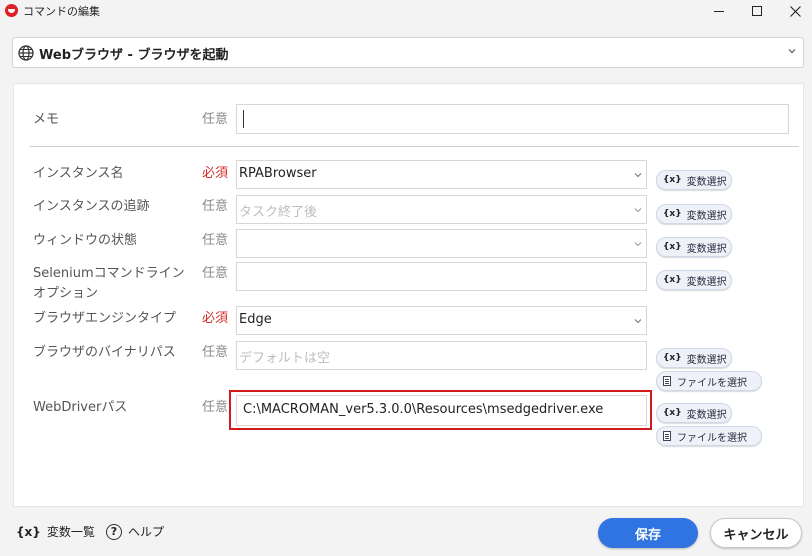 Image resolution: width=812 pixels, height=556 pixels. I want to click on selenium-options-label-line2: オプション, so click(66, 293).